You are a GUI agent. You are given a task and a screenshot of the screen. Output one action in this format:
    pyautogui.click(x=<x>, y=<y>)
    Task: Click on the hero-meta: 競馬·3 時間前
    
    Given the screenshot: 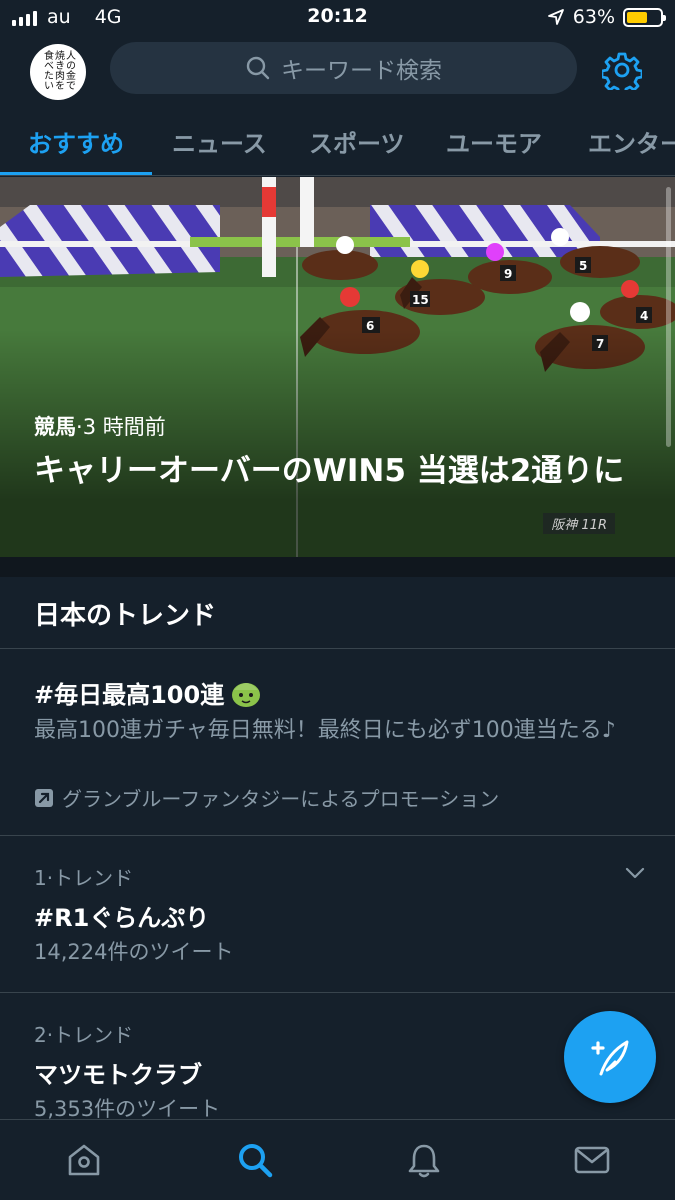 What is the action you would take?
    pyautogui.click(x=100, y=426)
    